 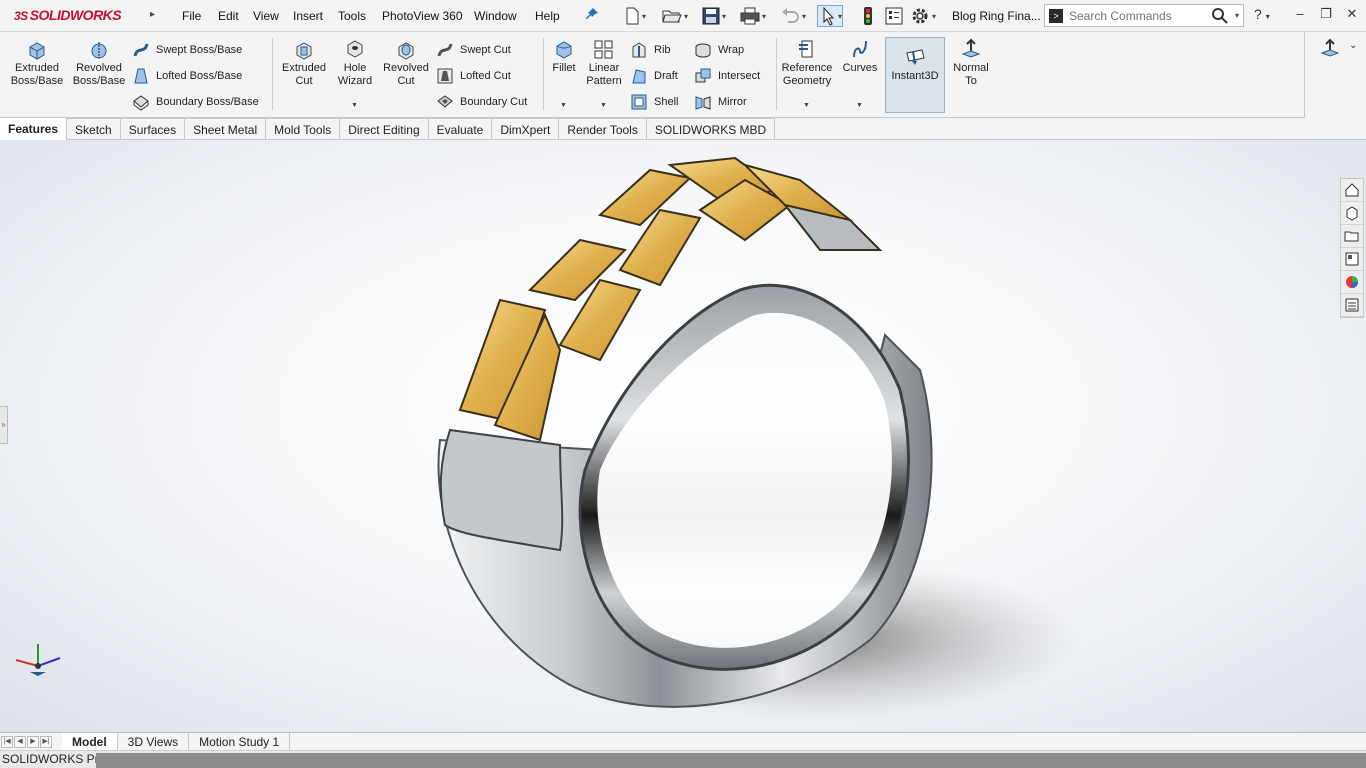 What do you see at coordinates (187, 76) in the screenshot?
I see `lofted-boss-button: Lofted Boss/Base` at bounding box center [187, 76].